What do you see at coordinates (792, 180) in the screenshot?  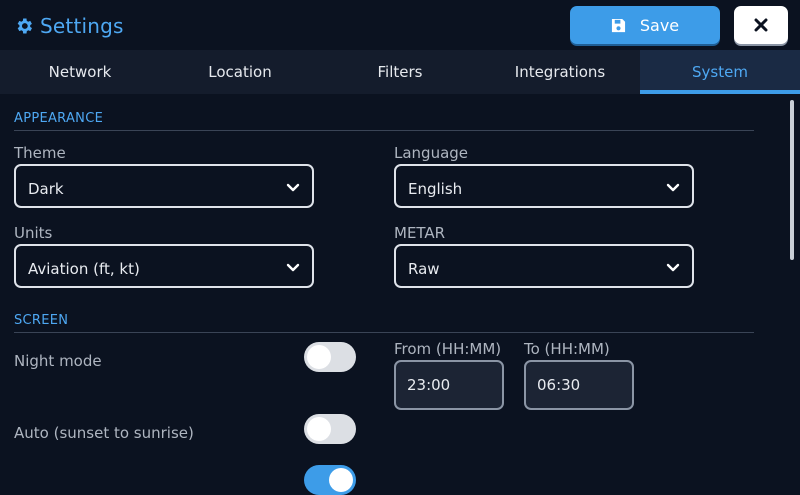 I see `scrollbar` at bounding box center [792, 180].